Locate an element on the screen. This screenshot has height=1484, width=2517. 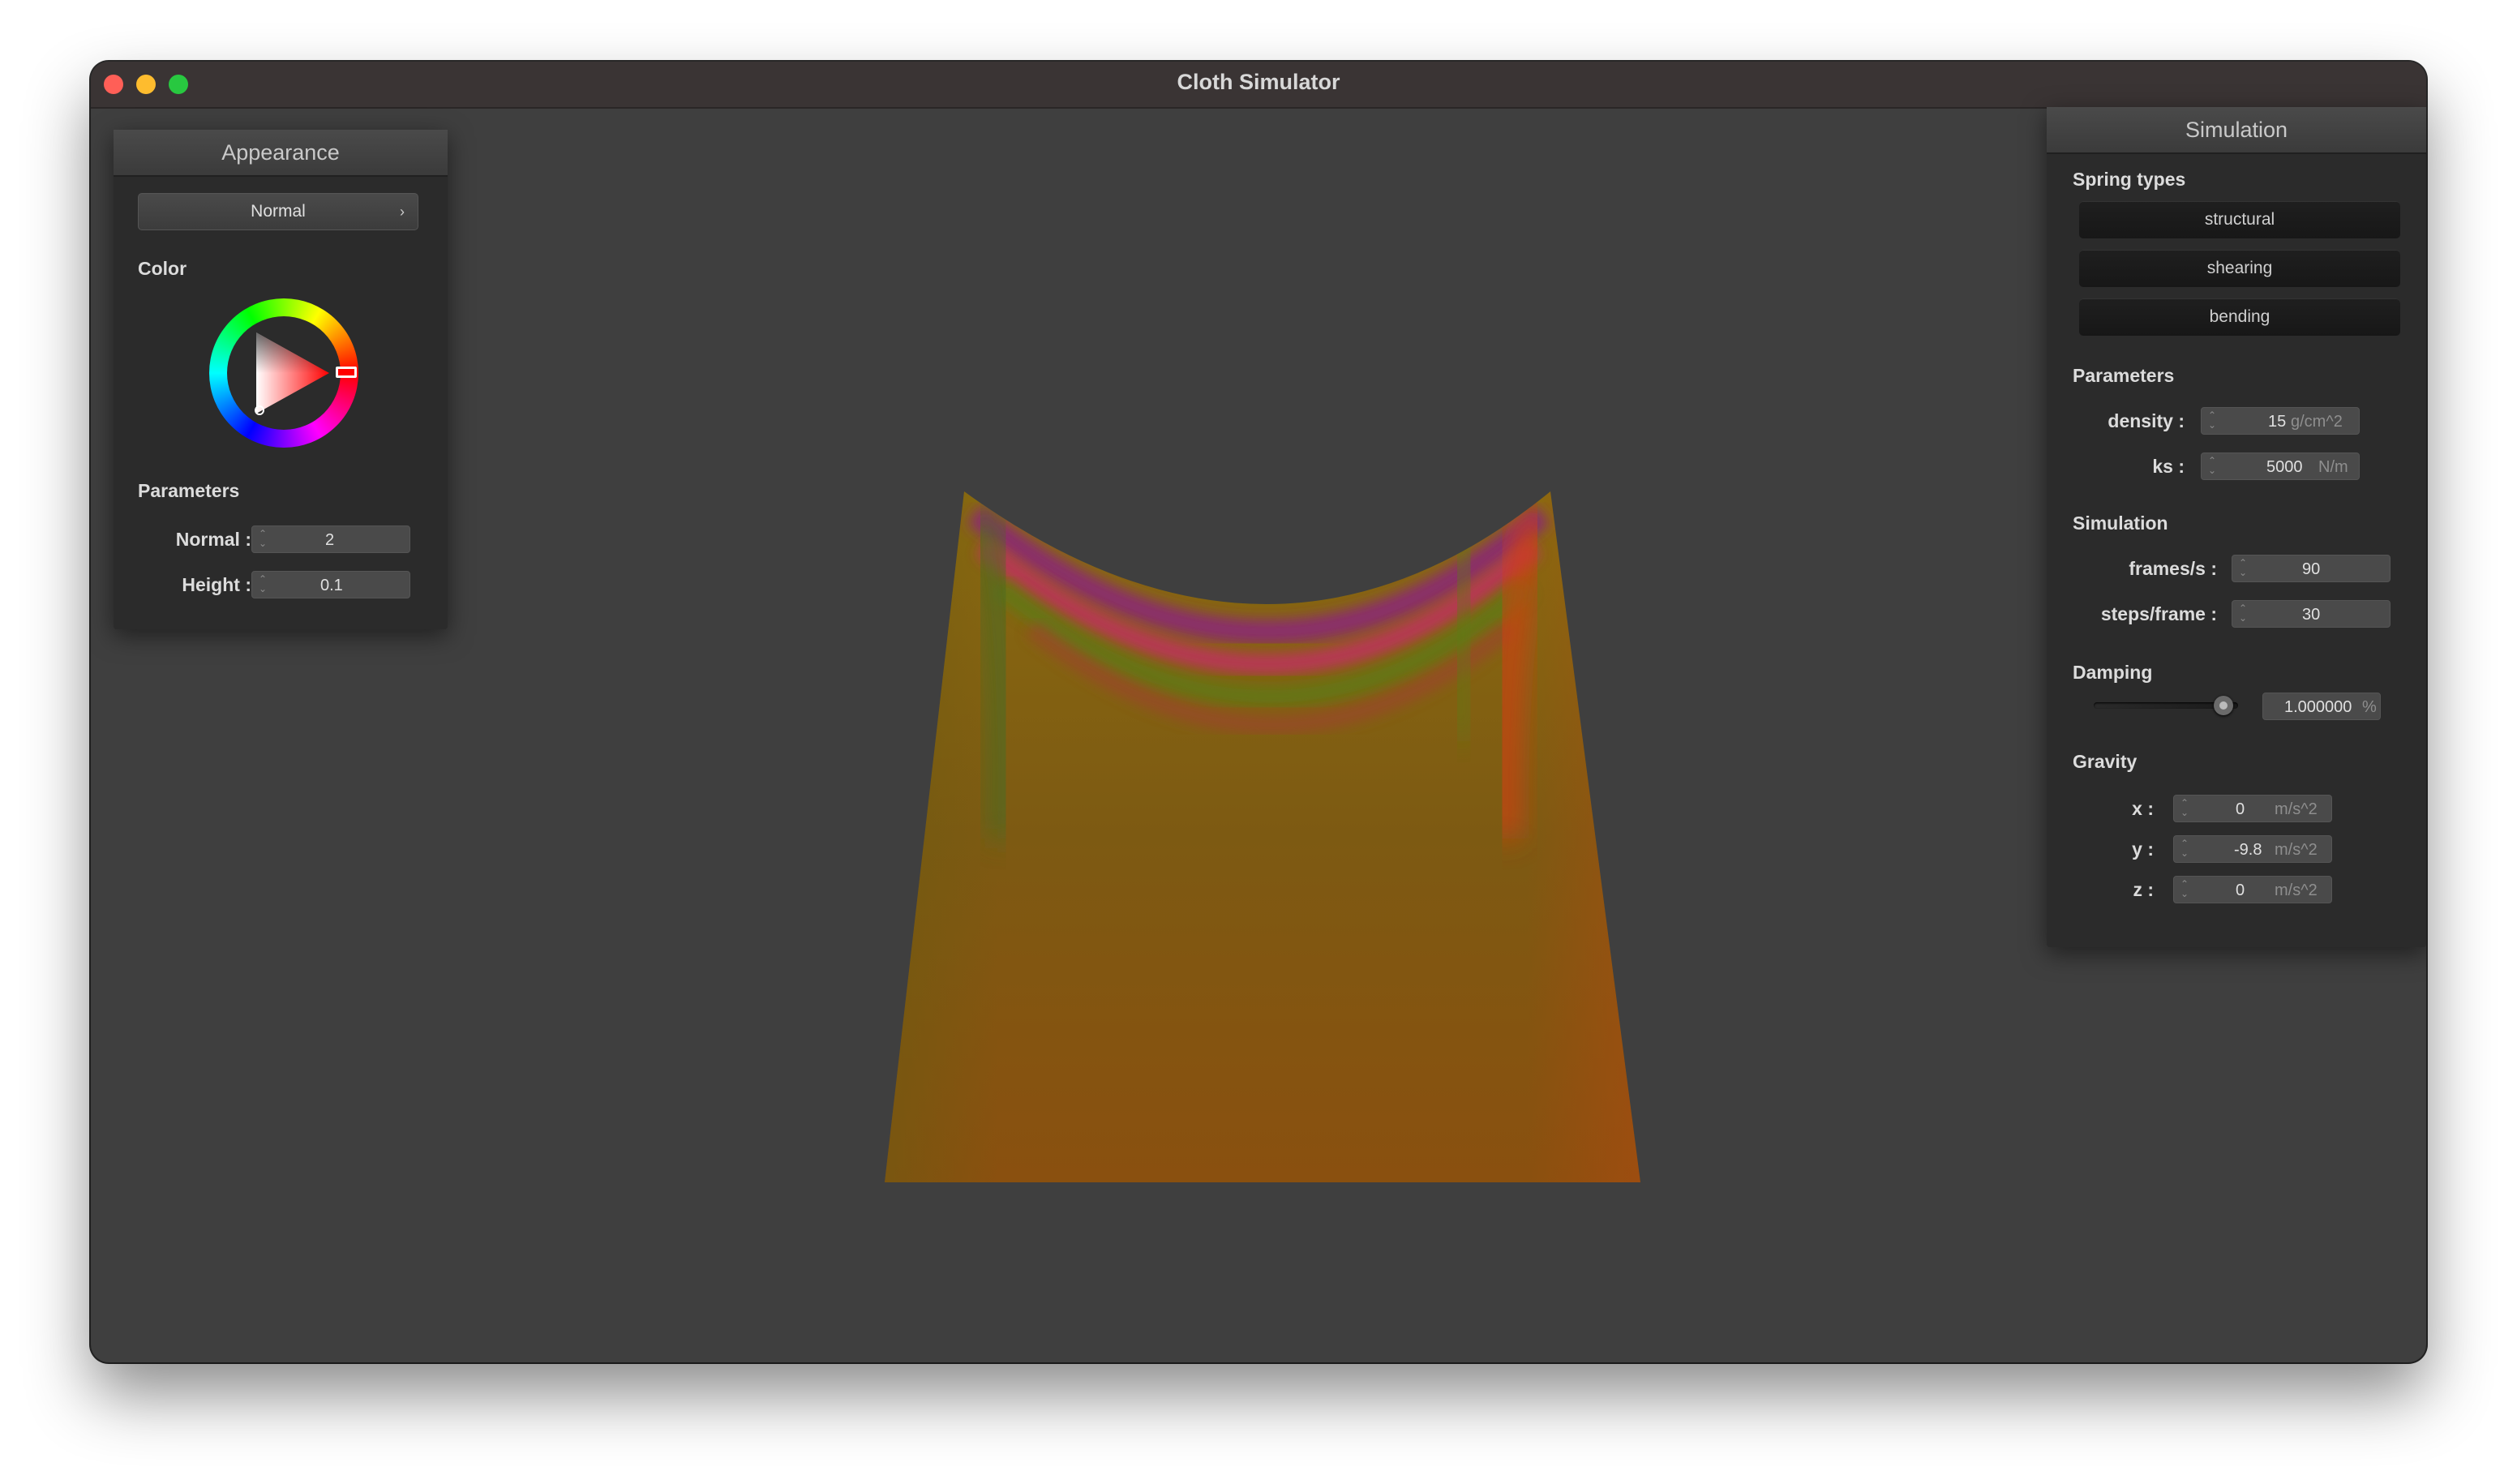
damping-value: 1.000000 is located at coordinates (2318, 707).